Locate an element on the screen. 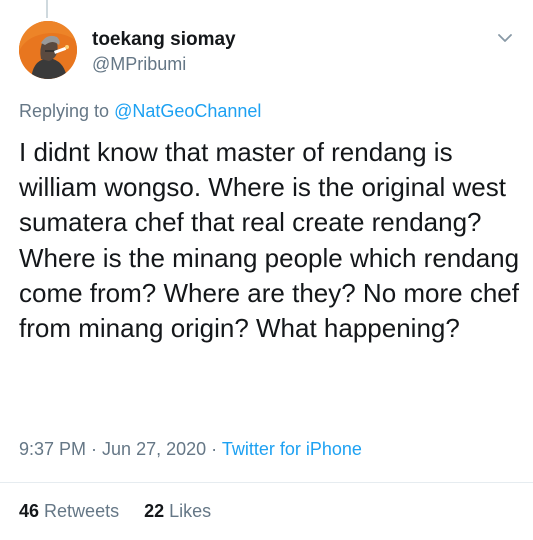  avatar-illustration is located at coordinates (48, 50).